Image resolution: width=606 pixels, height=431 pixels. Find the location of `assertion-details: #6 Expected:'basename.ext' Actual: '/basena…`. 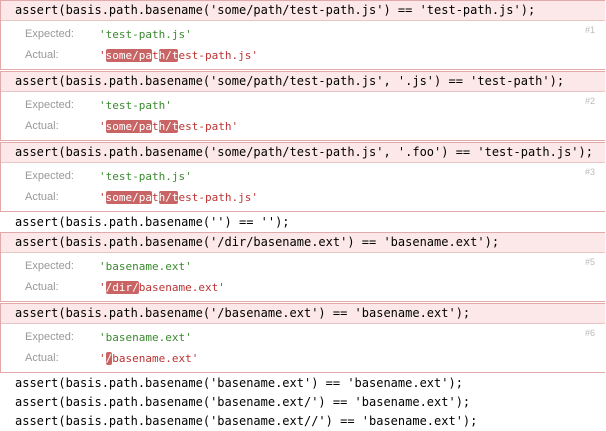

assertion-details: #6 Expected:'basename.ext' Actual: '/basena… is located at coordinates (303, 348).